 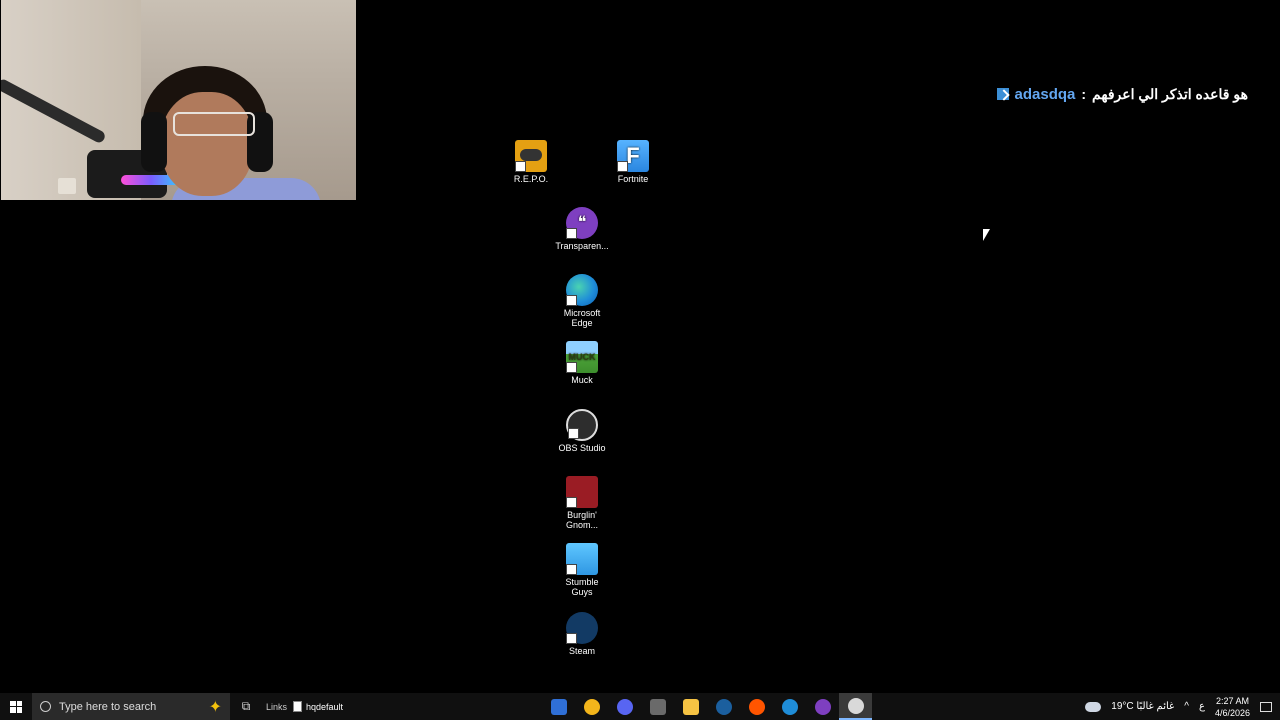 What do you see at coordinates (1142, 706) in the screenshot?
I see `weather-text: 19°C غائم غالبًا` at bounding box center [1142, 706].